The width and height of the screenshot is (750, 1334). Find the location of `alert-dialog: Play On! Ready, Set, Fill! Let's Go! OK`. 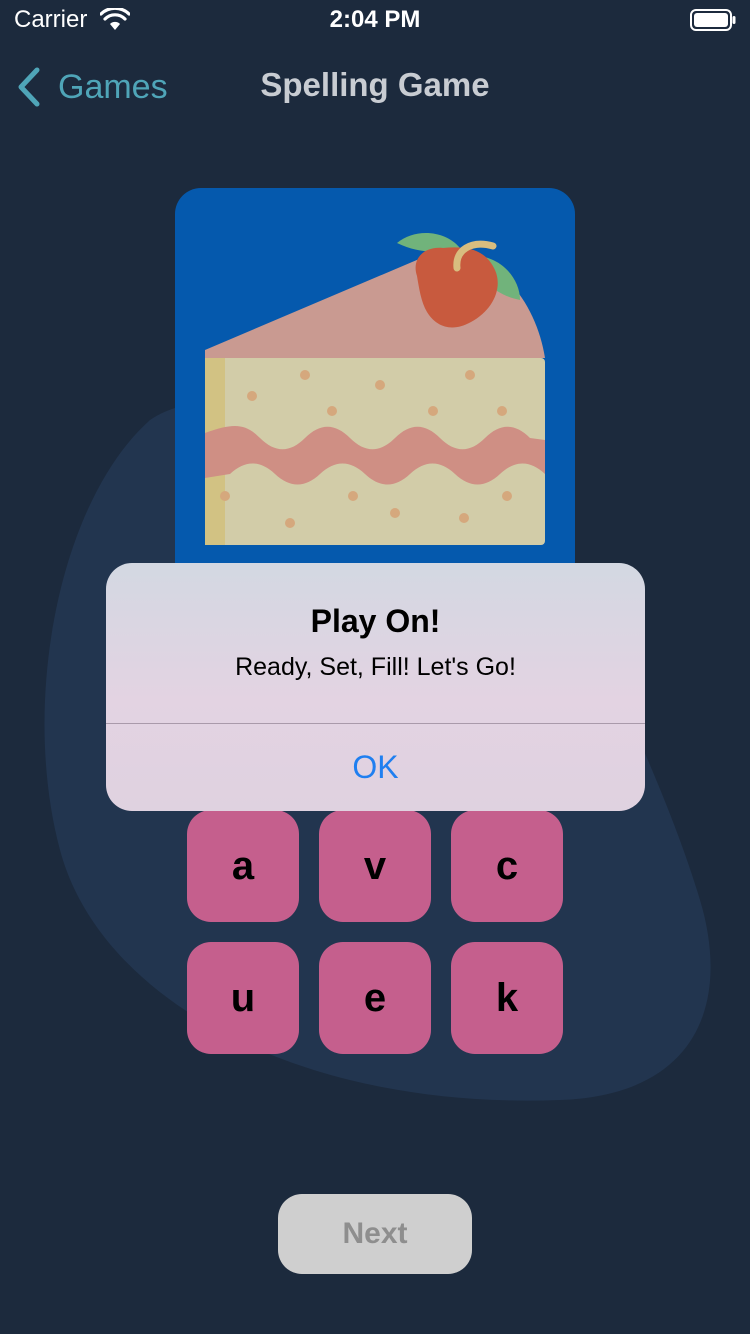

alert-dialog: Play On! Ready, Set, Fill! Let's Go! OK is located at coordinates (375, 687).